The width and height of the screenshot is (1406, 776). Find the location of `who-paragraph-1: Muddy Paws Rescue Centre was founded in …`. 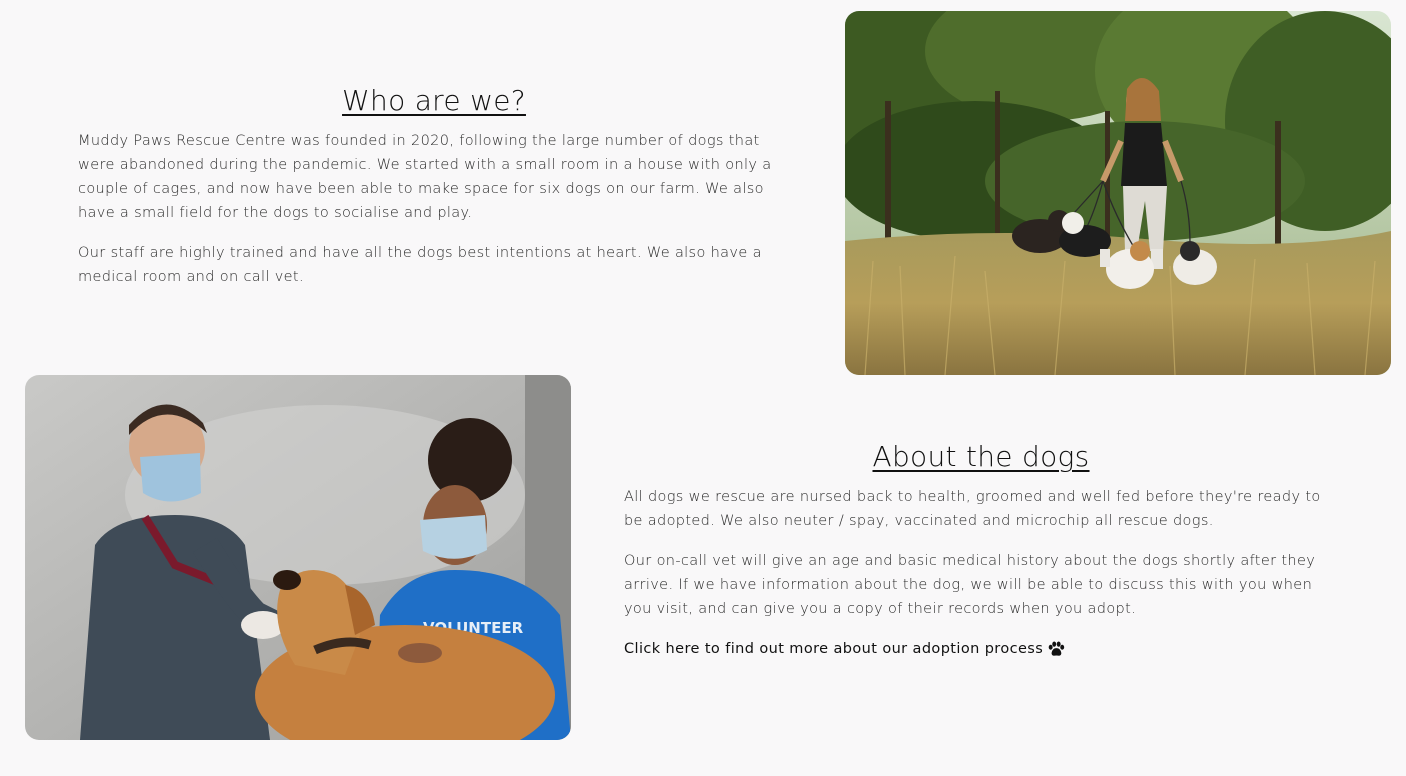

who-paragraph-1: Muddy Paws Rescue Centre was founded in … is located at coordinates (425, 177).